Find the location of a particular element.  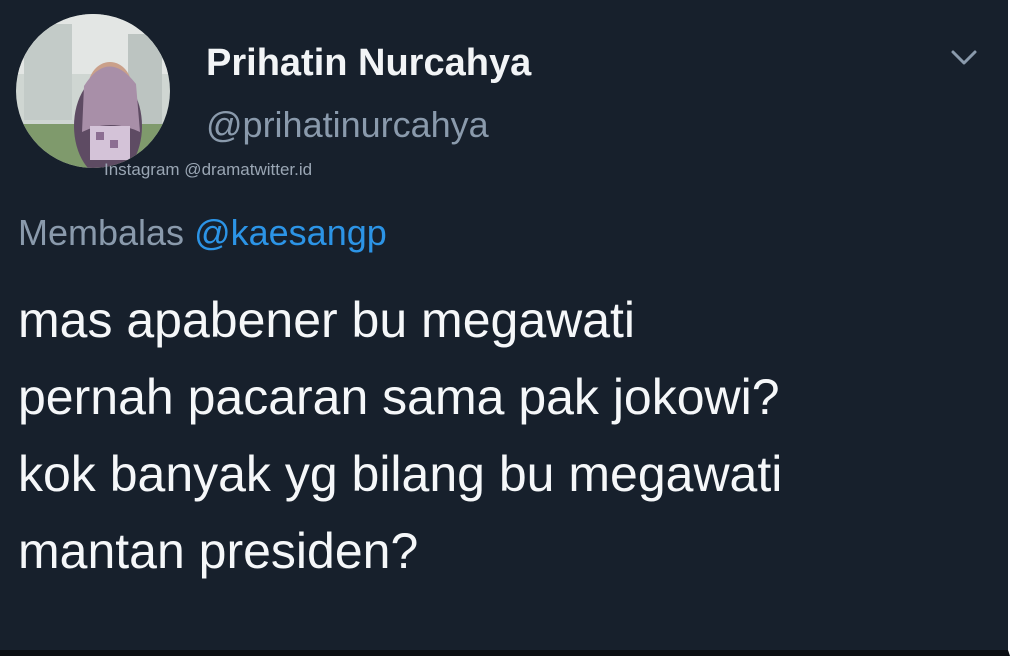

watermark-text: Instagram @dramatwitter.id is located at coordinates (208, 169).